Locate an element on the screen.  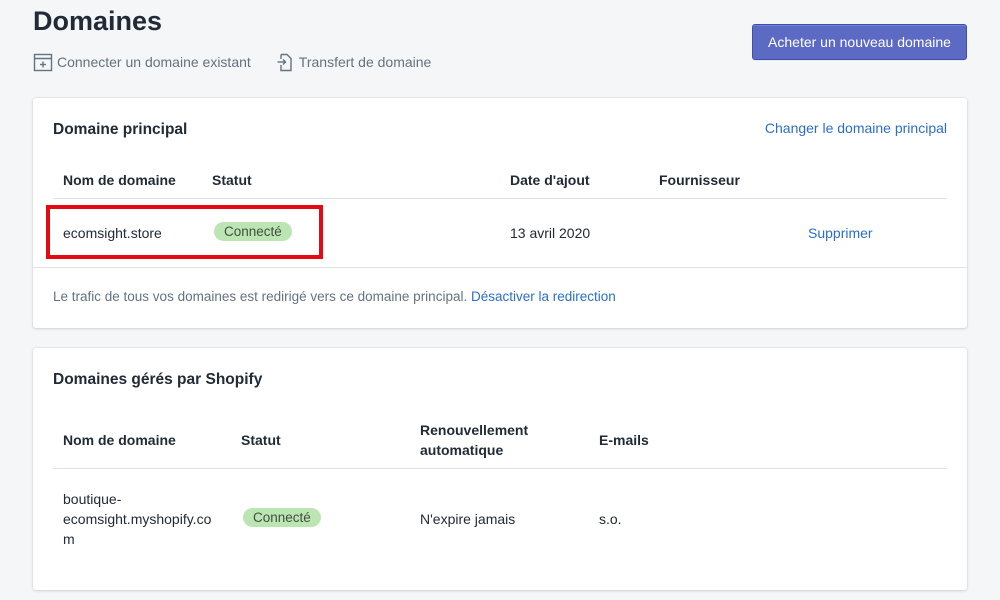
auto-renewal-header-line2: automatique is located at coordinates (462, 450).